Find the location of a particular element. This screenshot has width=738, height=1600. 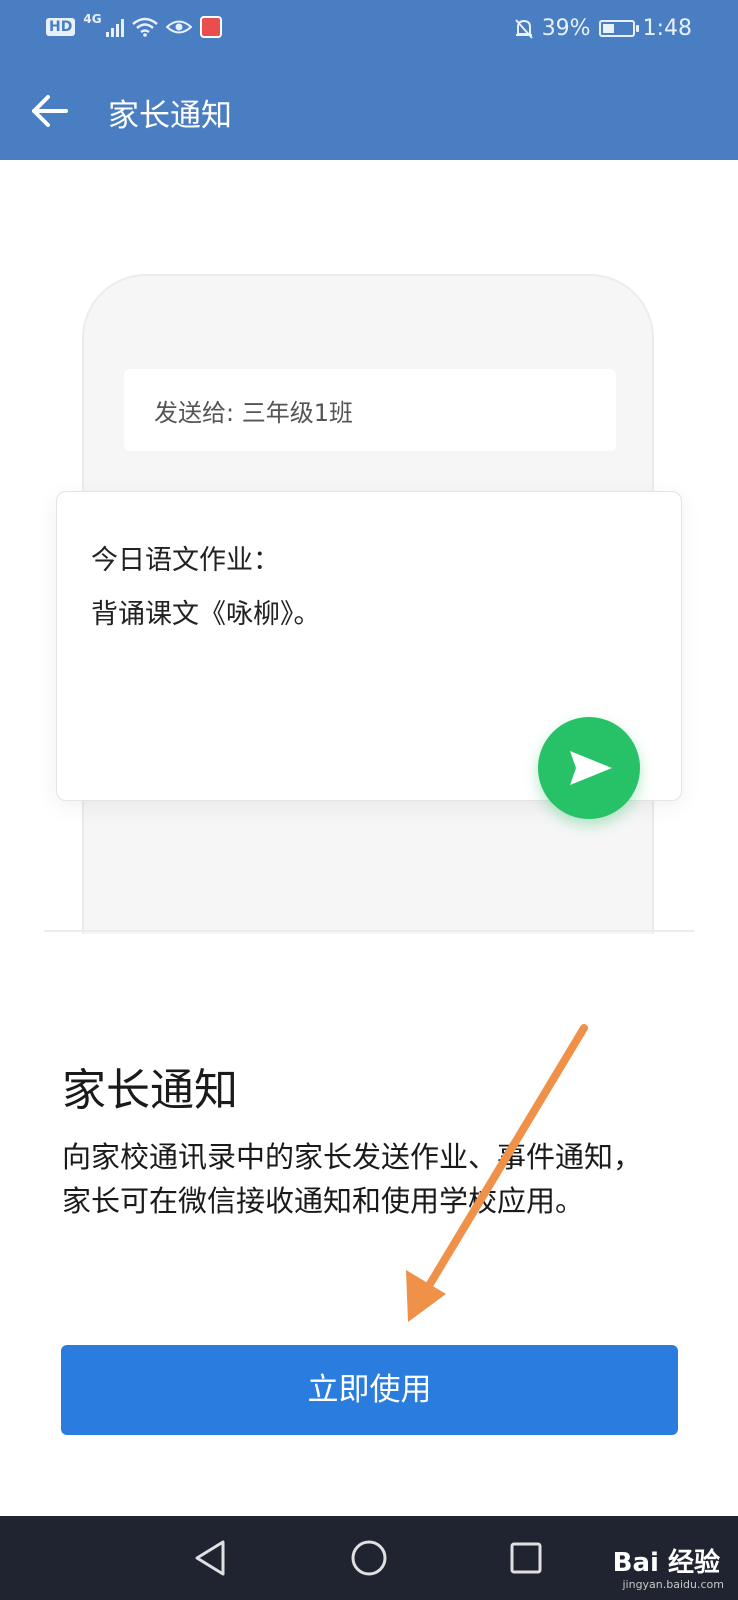

message-line-2: 背诵课文《咏柳》。 is located at coordinates (206, 614).